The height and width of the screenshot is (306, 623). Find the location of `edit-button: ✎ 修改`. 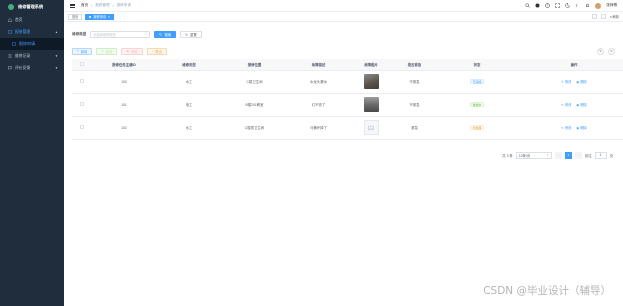

edit-button: ✎ 修改 is located at coordinates (107, 51).